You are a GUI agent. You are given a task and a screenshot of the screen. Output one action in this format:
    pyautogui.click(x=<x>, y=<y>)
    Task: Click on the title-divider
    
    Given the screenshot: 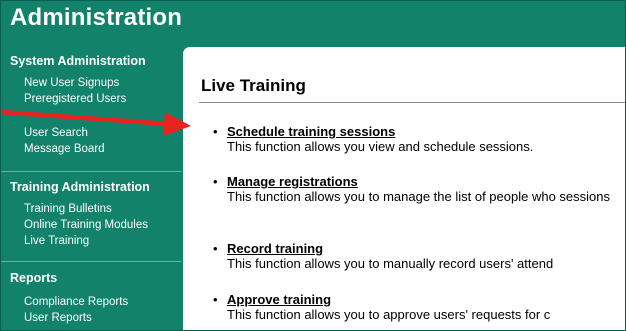 What is the action you would take?
    pyautogui.click(x=412, y=102)
    